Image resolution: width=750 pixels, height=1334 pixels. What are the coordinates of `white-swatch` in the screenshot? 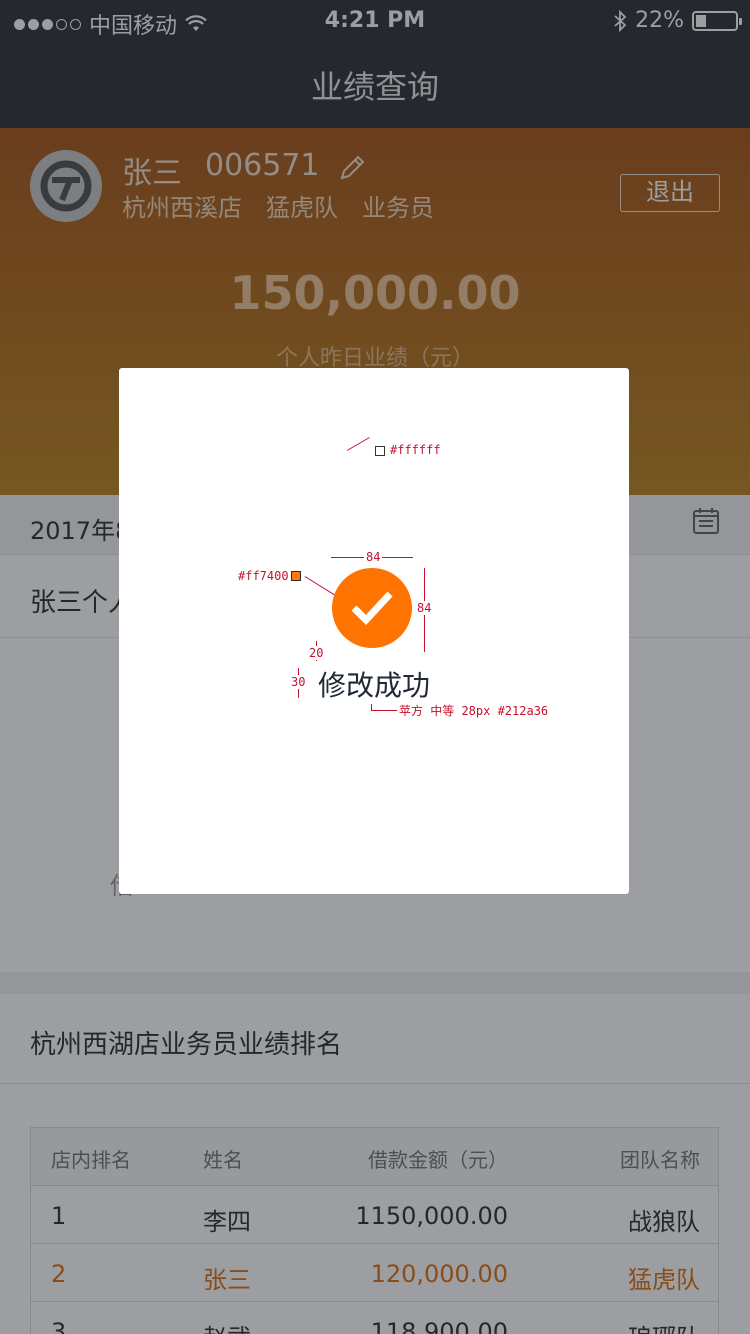 It's located at (380, 451).